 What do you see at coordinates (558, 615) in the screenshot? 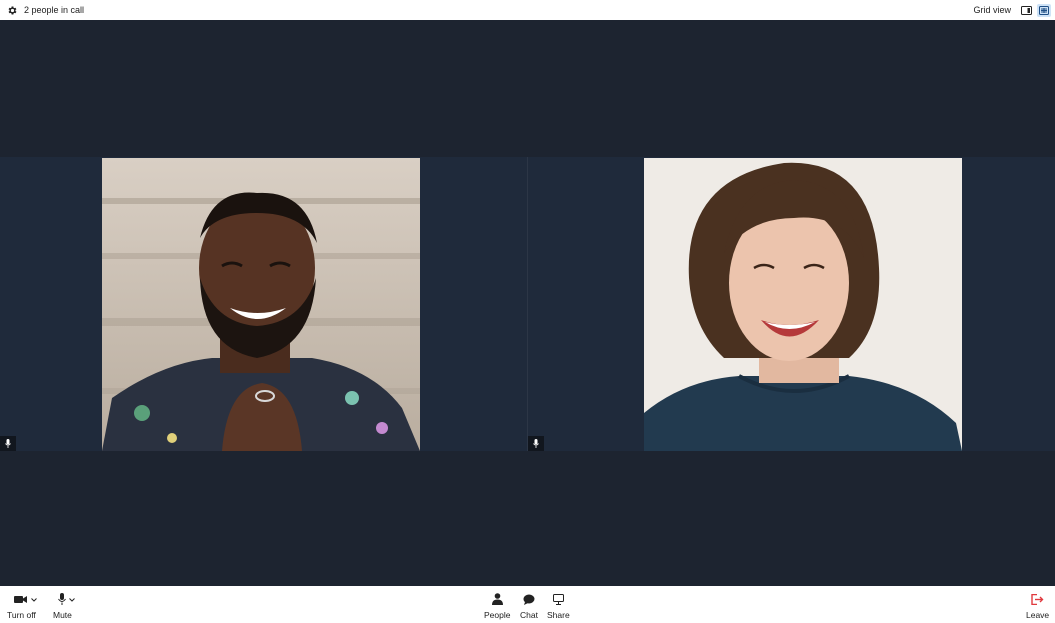
I see `share-label: Share` at bounding box center [558, 615].